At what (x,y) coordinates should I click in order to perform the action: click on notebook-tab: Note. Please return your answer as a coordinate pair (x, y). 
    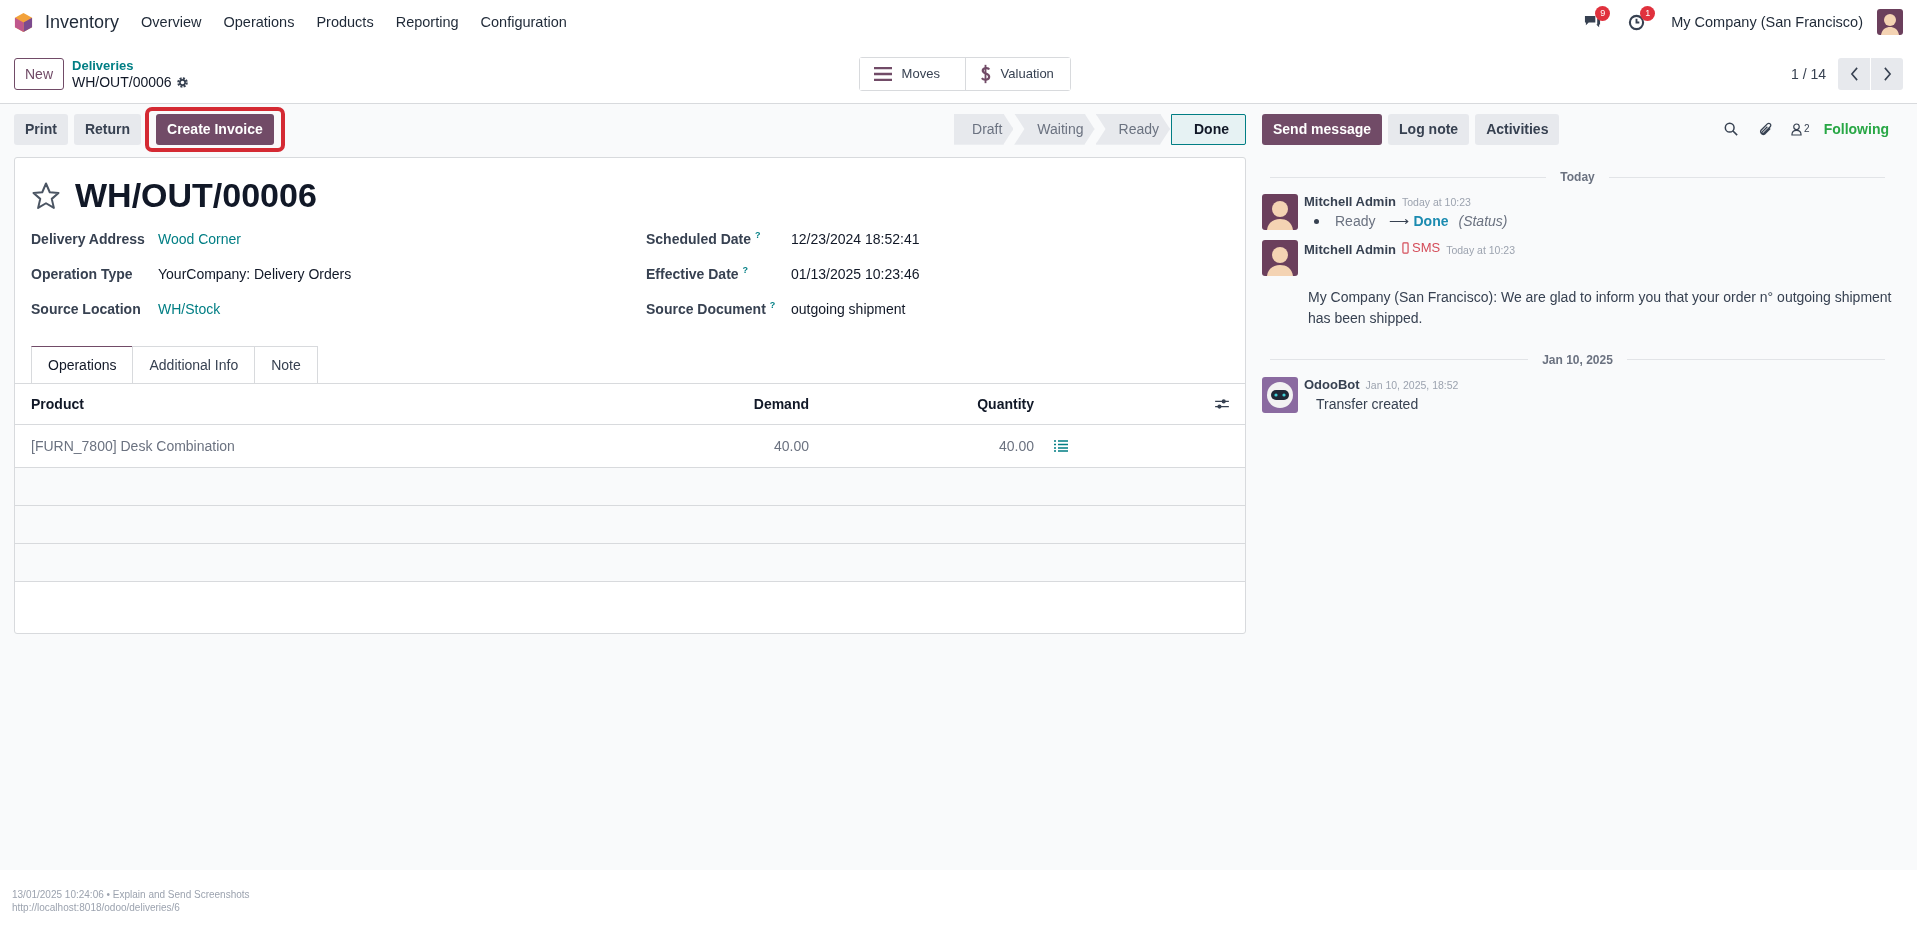
    Looking at the image, I should click on (286, 364).